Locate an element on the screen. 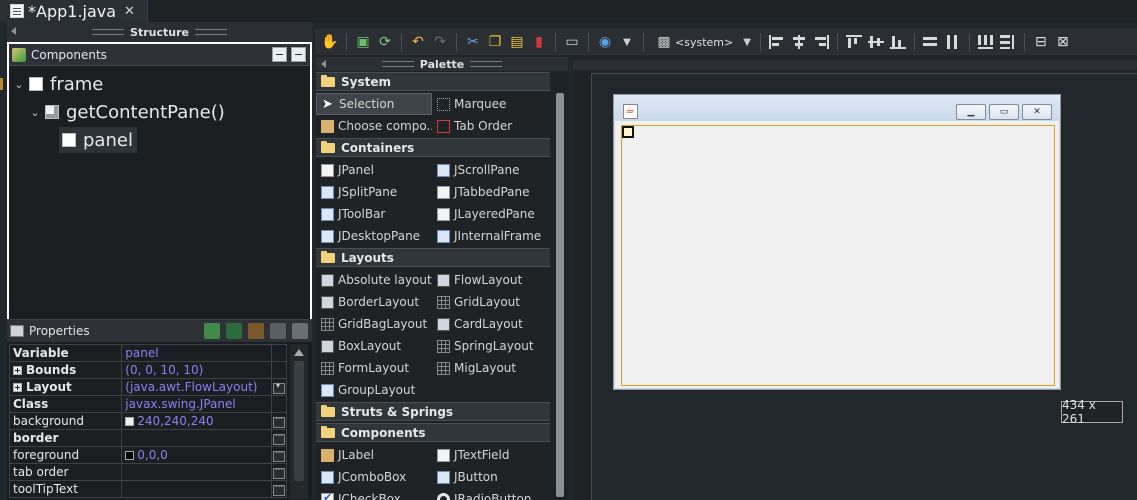  collapse-left-icon is located at coordinates (13, 31).